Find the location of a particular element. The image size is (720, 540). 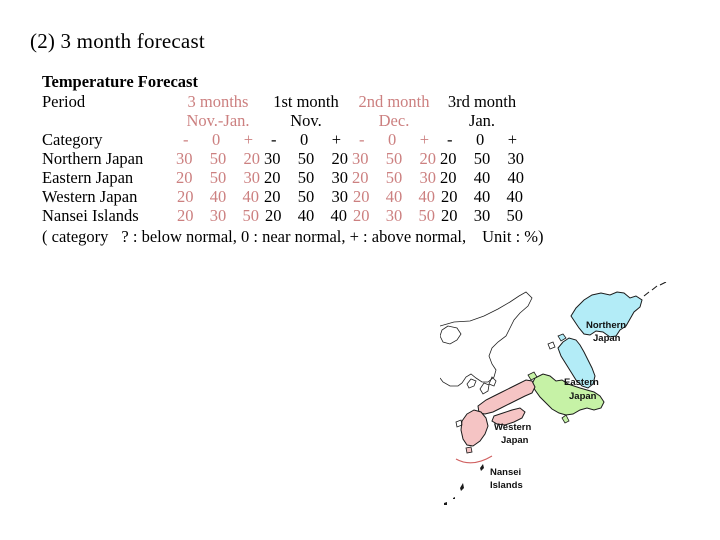

map-label-nansei-line2: Islands is located at coordinates (506, 485).